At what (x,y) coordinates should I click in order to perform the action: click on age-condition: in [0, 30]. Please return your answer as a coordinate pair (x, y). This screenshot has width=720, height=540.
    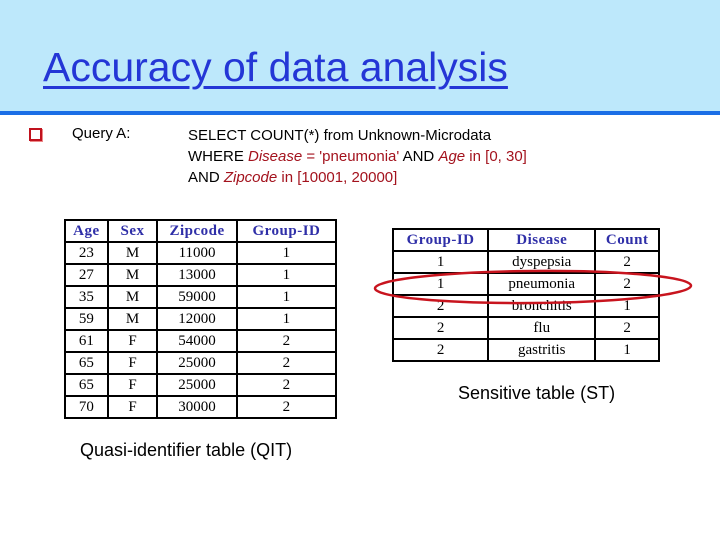
    Looking at the image, I should click on (496, 156).